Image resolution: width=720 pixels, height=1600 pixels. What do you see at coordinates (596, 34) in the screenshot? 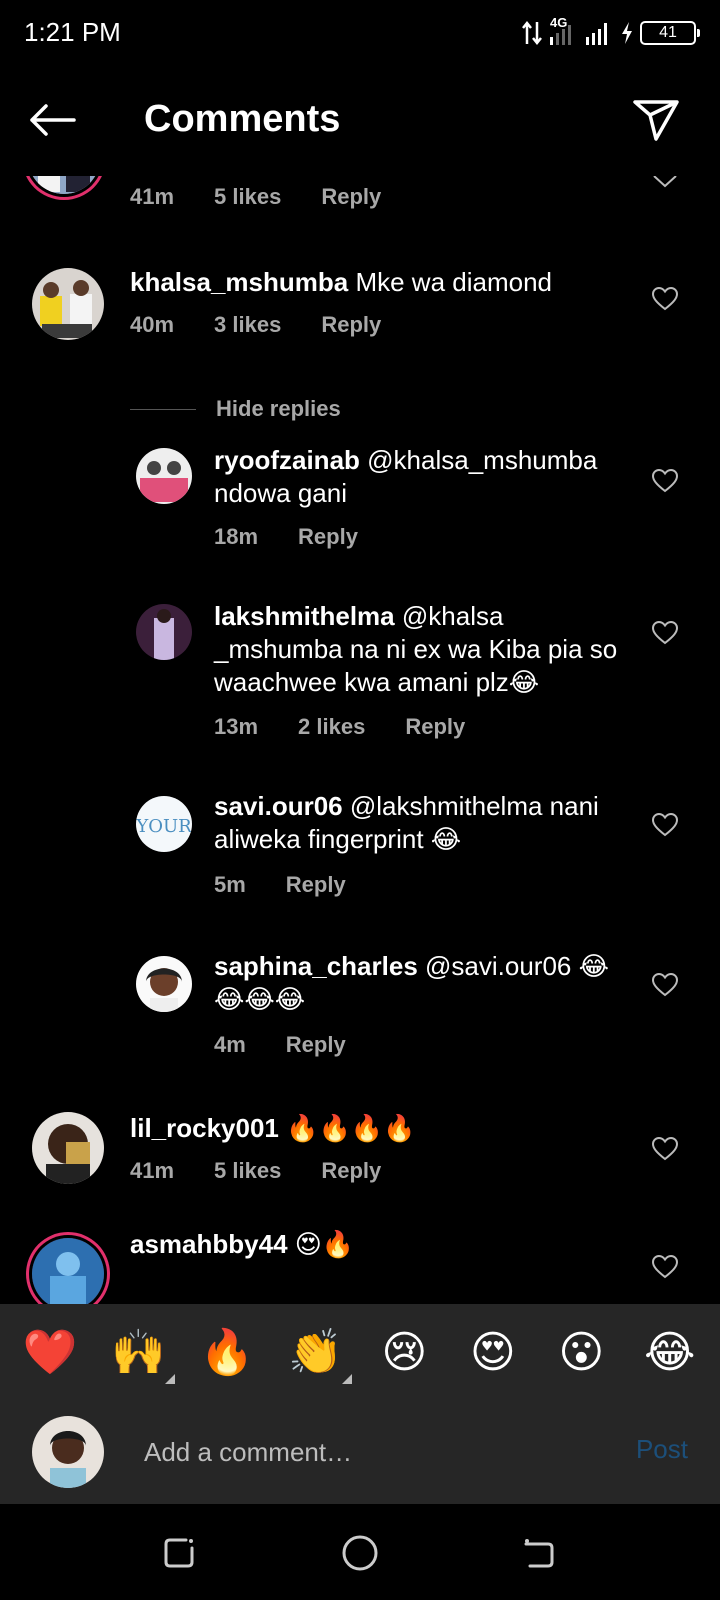
I see `signal-2-icon` at bounding box center [596, 34].